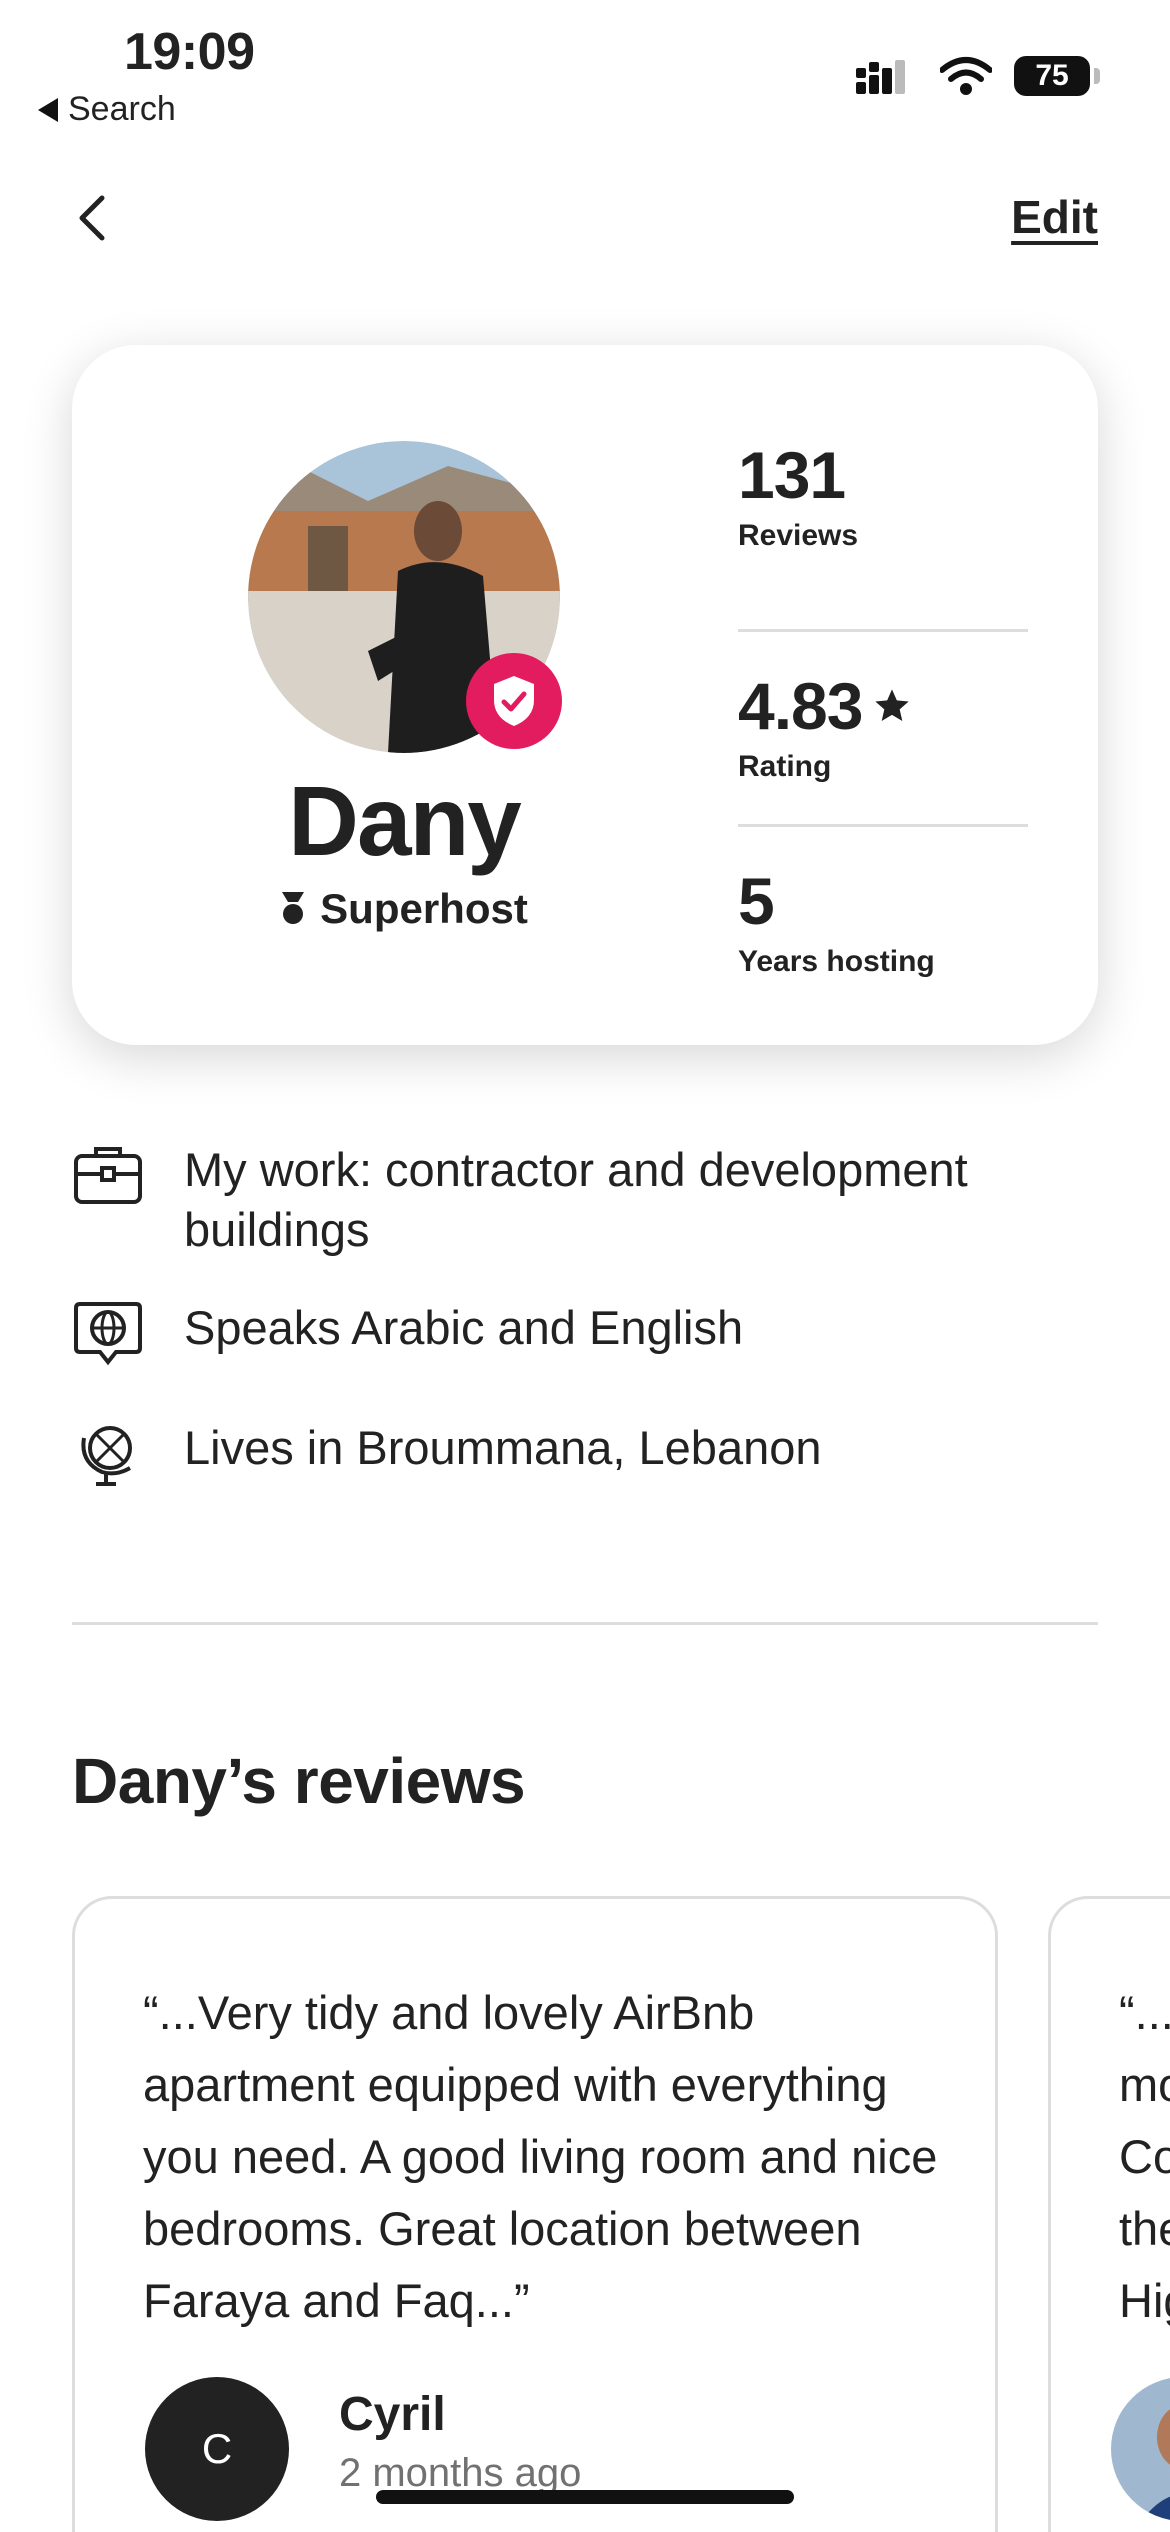 This screenshot has width=1170, height=2532. Describe the element at coordinates (1109, 2214) in the screenshot. I see `review-card-next: “...V mo Co the Hig` at that location.